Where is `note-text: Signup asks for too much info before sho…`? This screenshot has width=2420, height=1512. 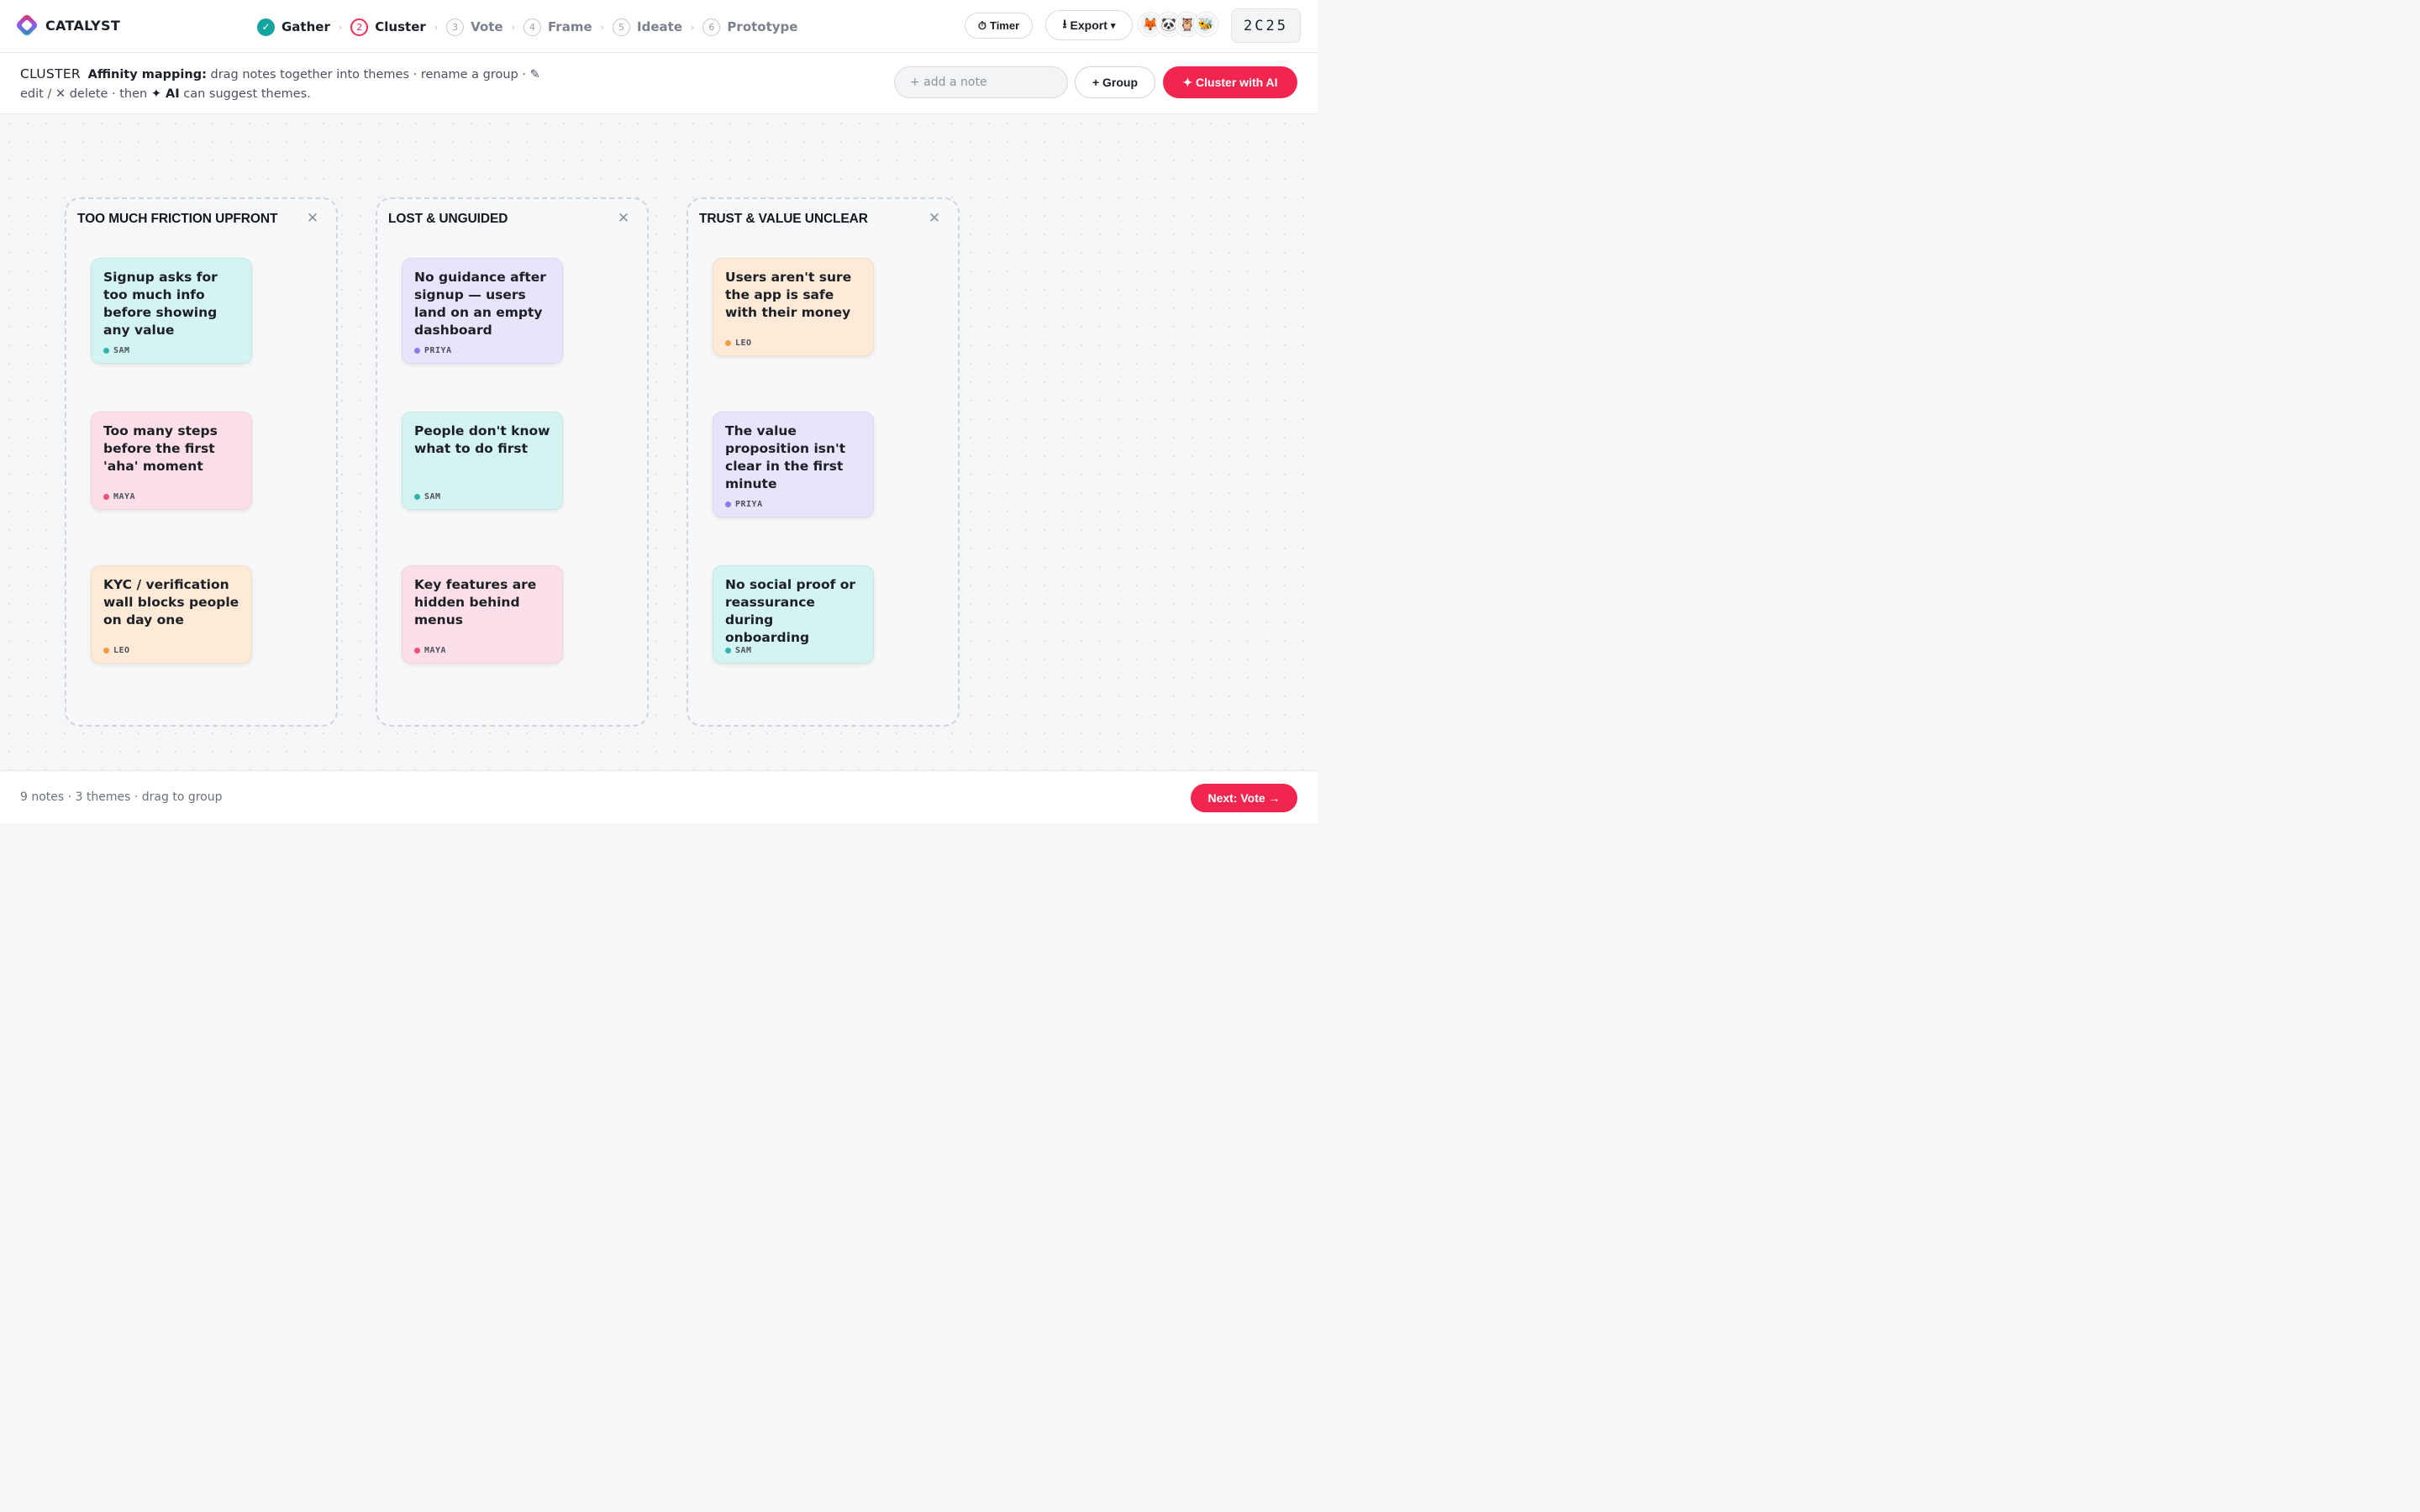
note-text: Signup asks for too much info before sho… is located at coordinates (161, 304).